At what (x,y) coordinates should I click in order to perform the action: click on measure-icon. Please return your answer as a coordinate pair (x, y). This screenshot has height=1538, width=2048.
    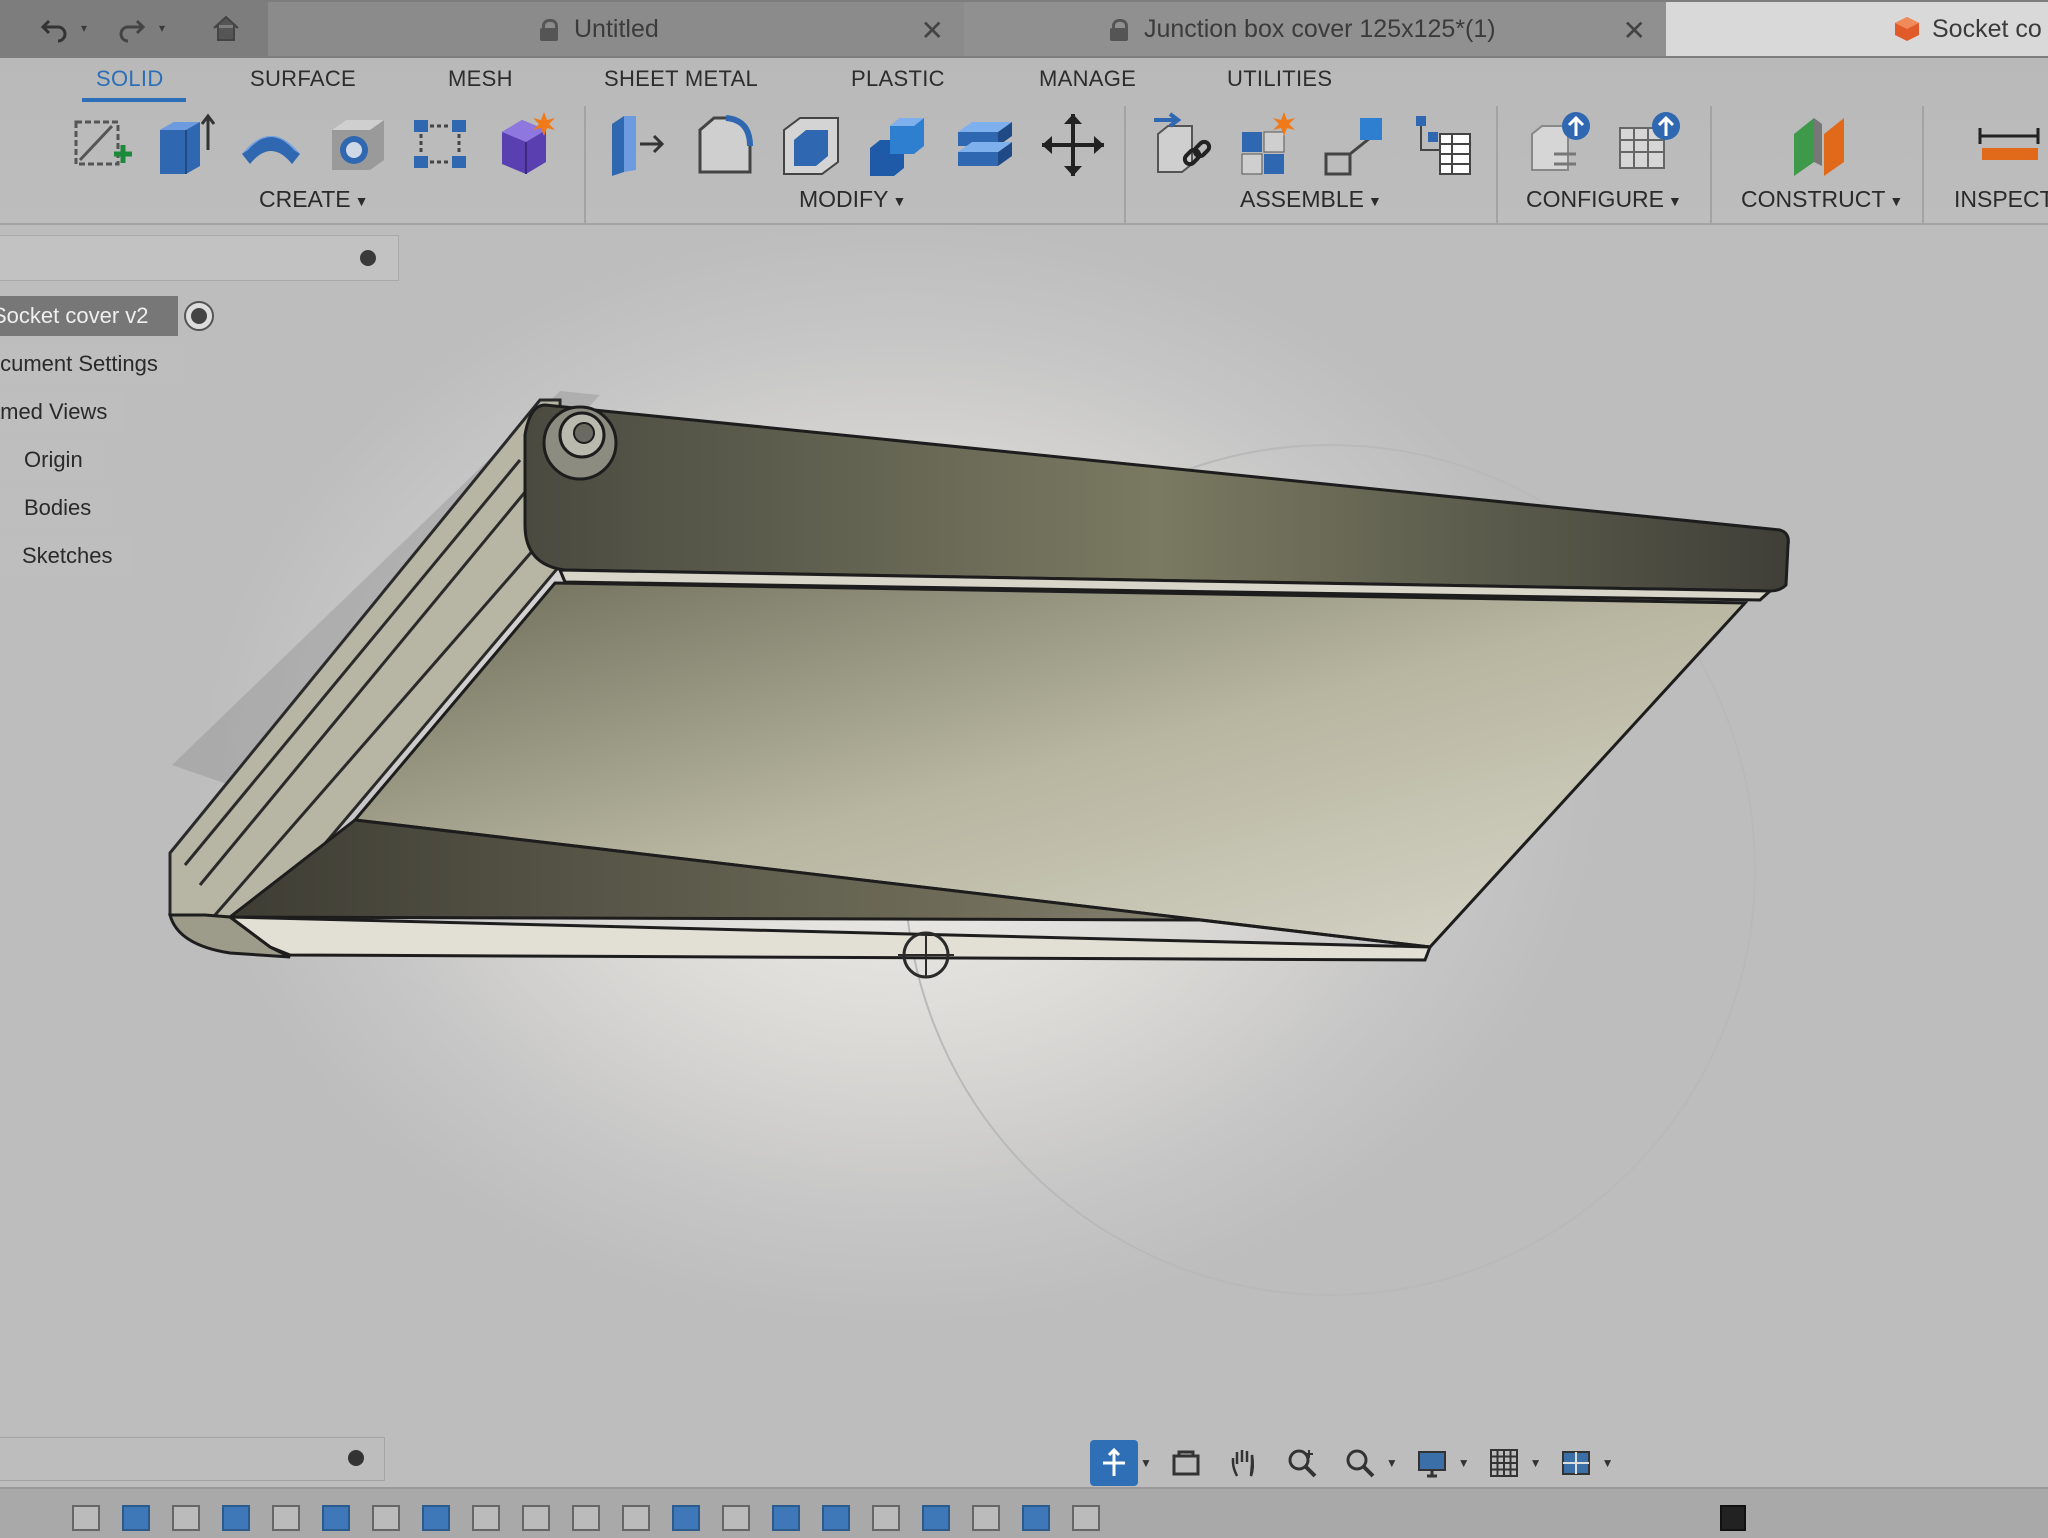
    Looking at the image, I should click on (2009, 145).